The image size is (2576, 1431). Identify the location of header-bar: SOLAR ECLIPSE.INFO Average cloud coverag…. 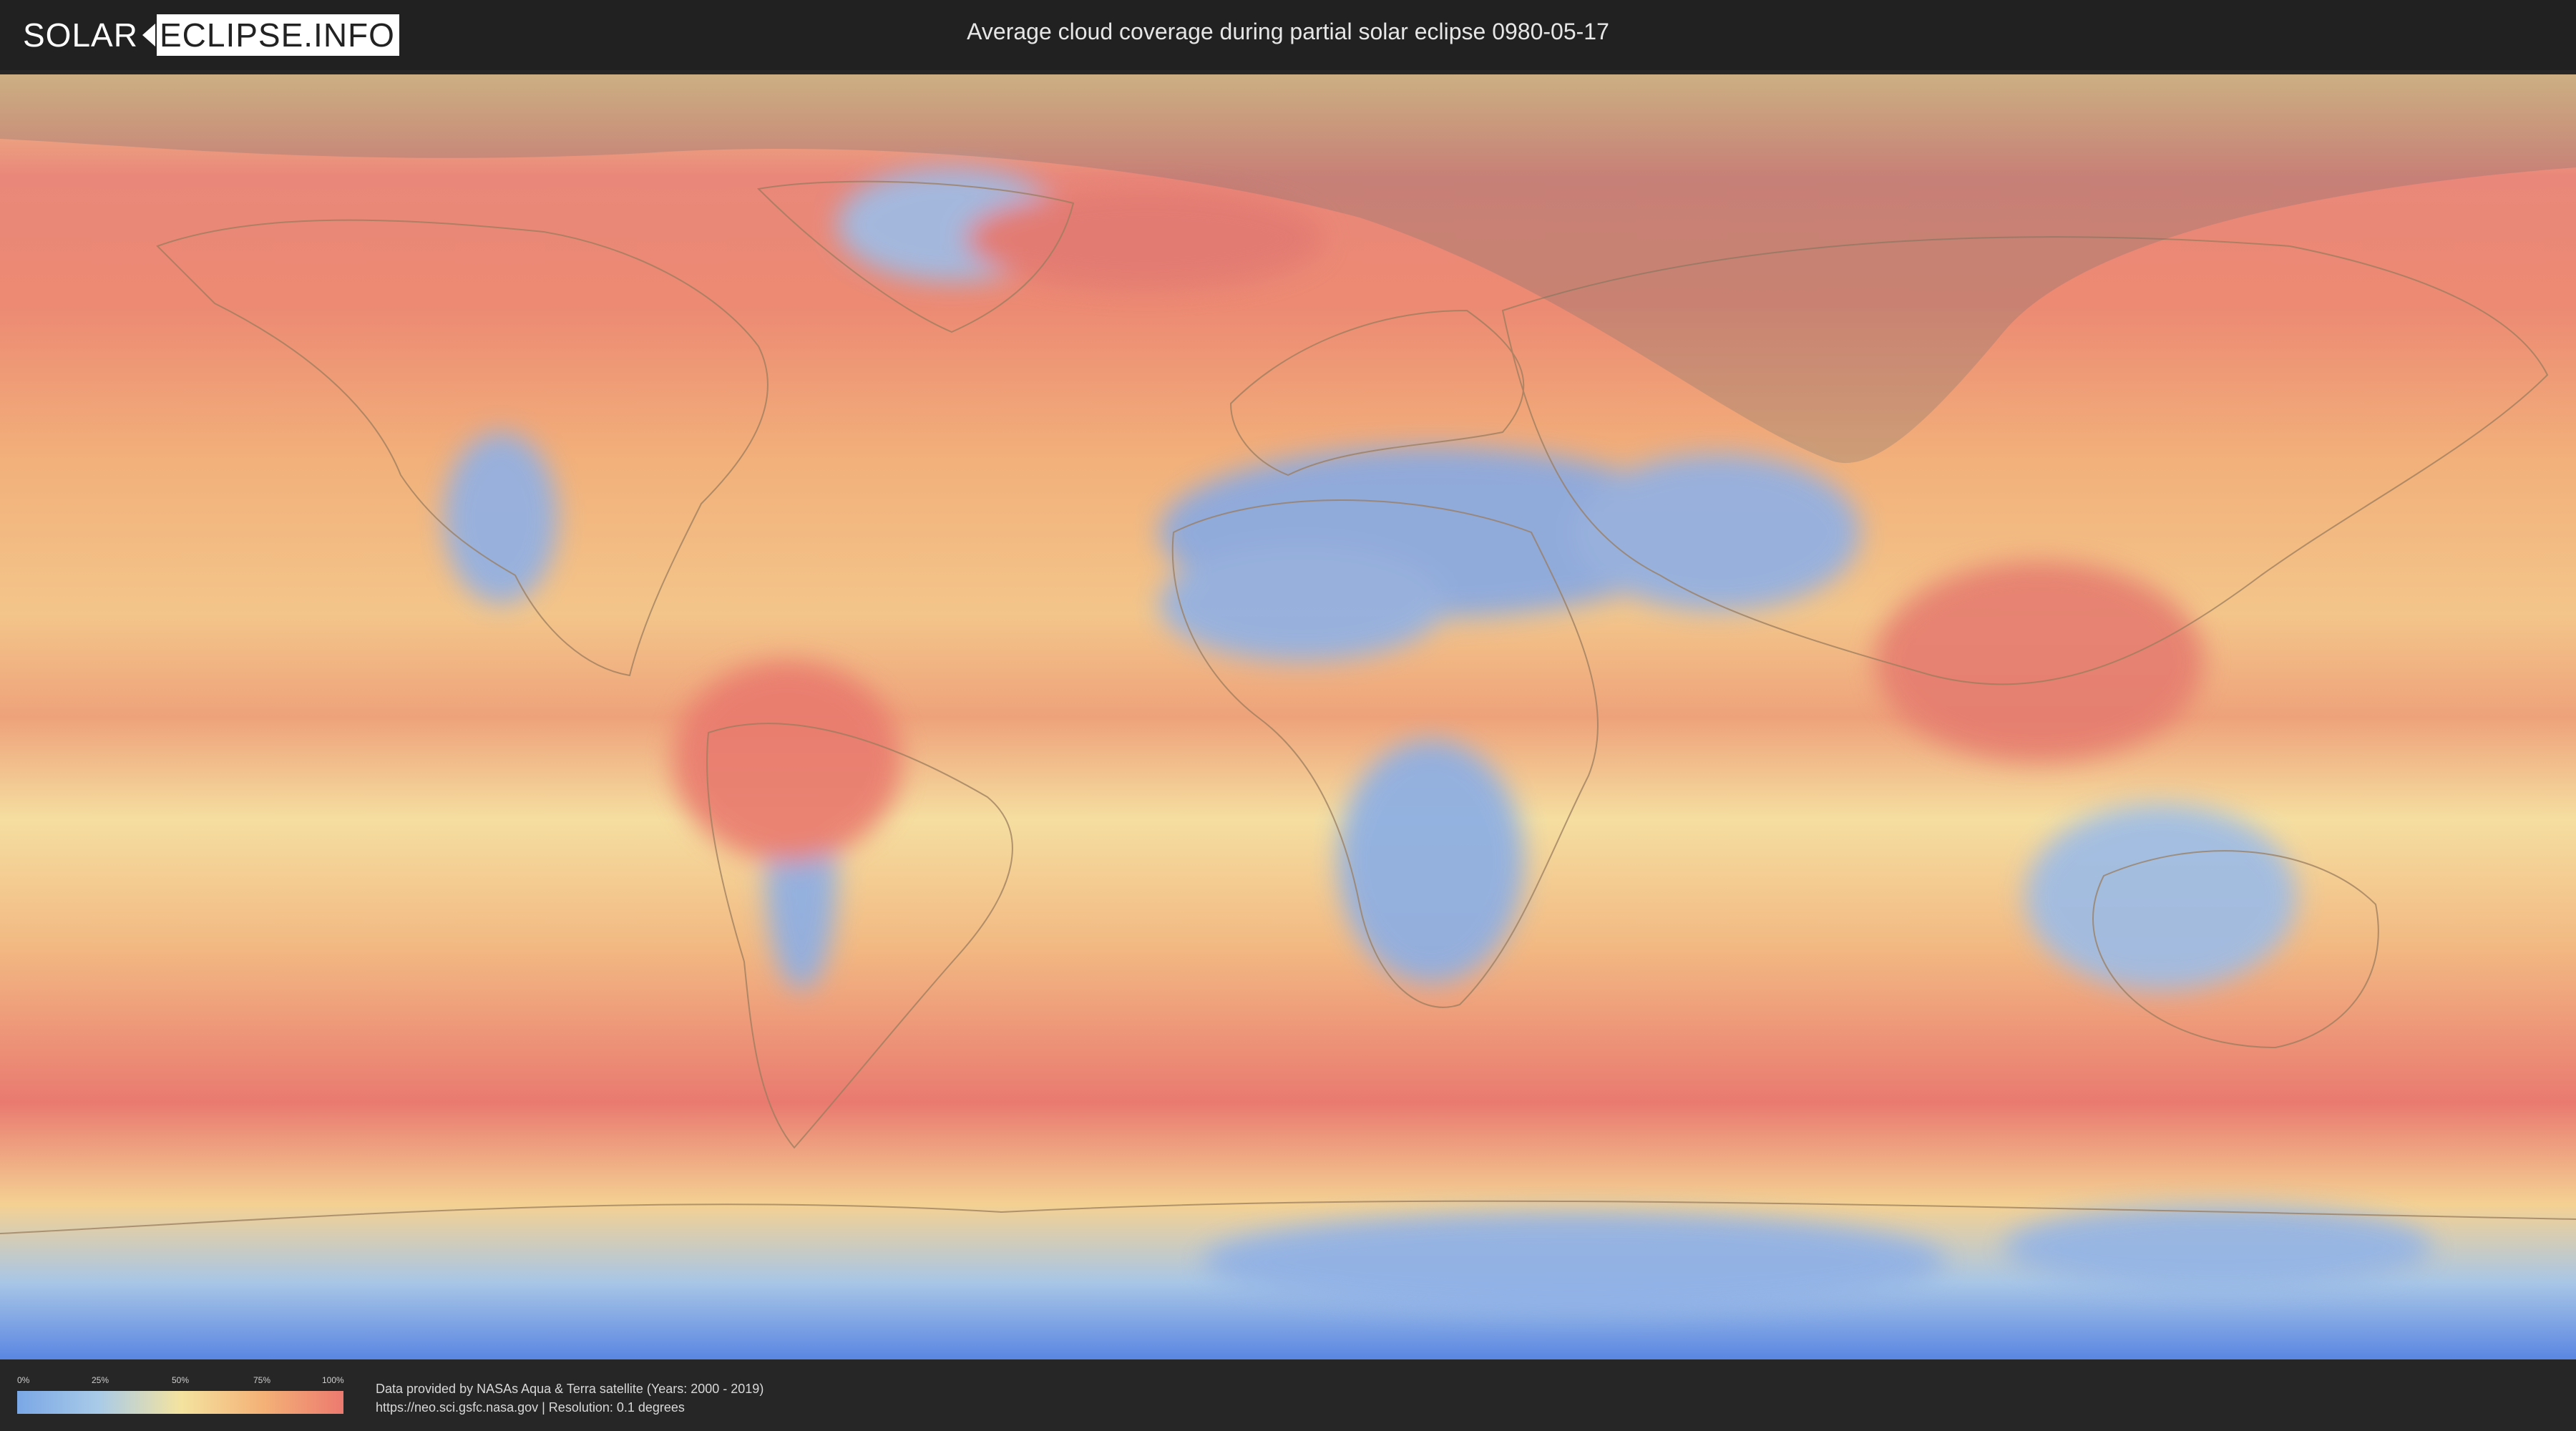
(1288, 35).